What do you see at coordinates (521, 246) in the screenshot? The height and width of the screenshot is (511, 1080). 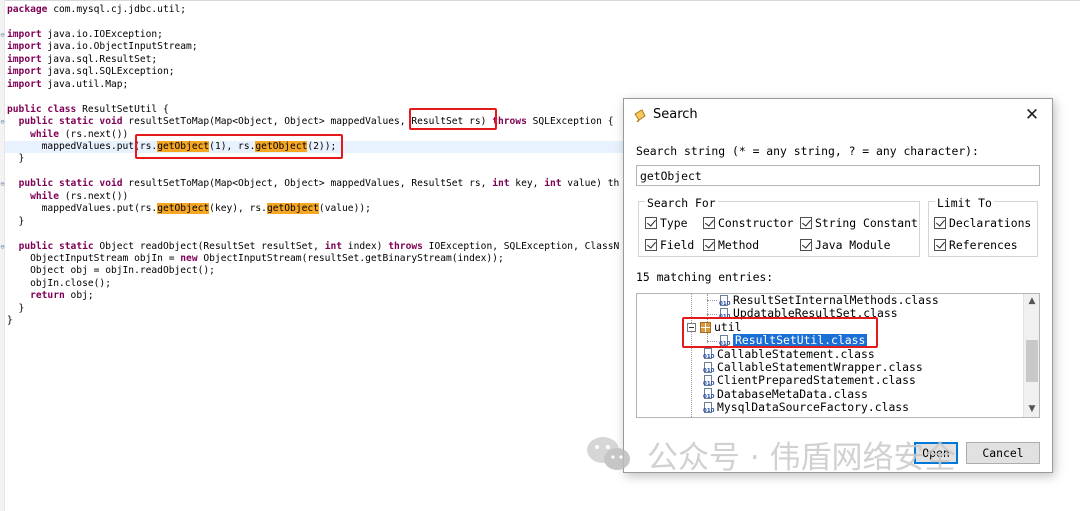 I see `code-text: IOException, SQLException, ClassN` at bounding box center [521, 246].